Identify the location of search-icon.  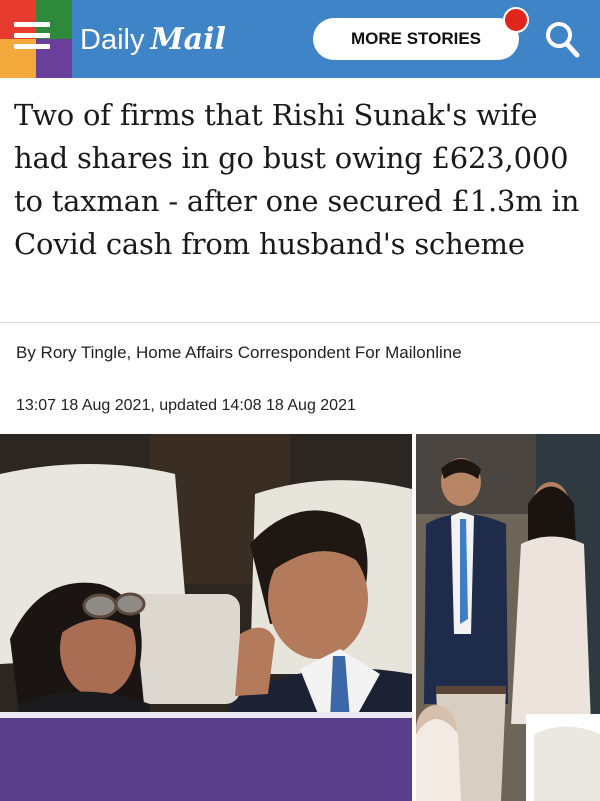
(562, 39).